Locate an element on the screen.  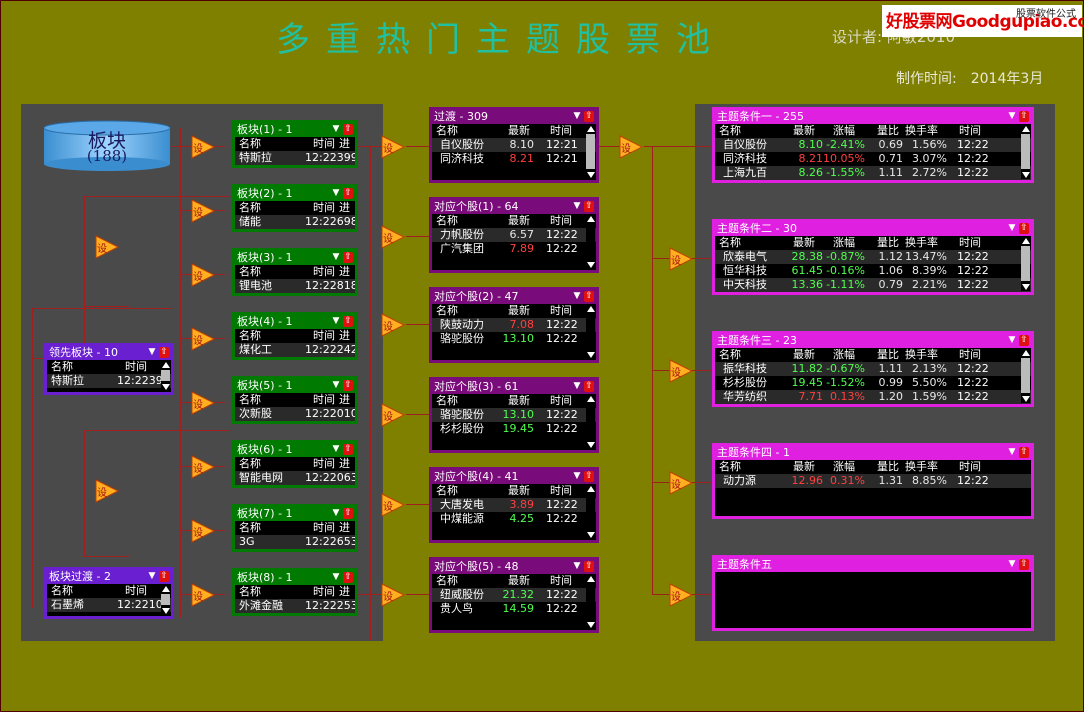
table-row: 动力源 12.96 0.31% 1.31 8.85% 12:22 is located at coordinates (873, 481).